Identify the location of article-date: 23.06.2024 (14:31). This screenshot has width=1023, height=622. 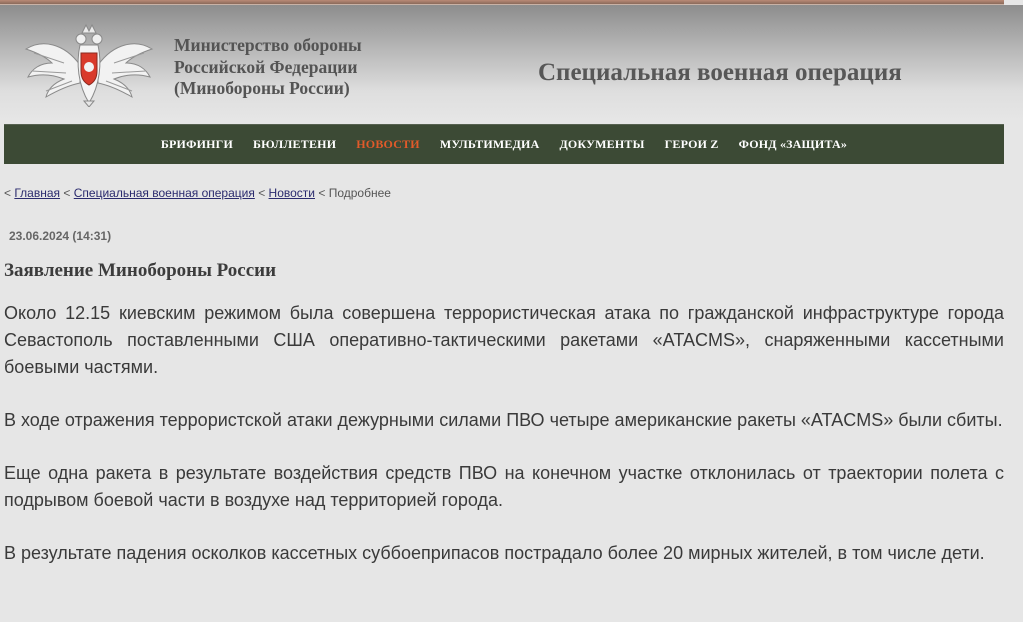
(60, 236).